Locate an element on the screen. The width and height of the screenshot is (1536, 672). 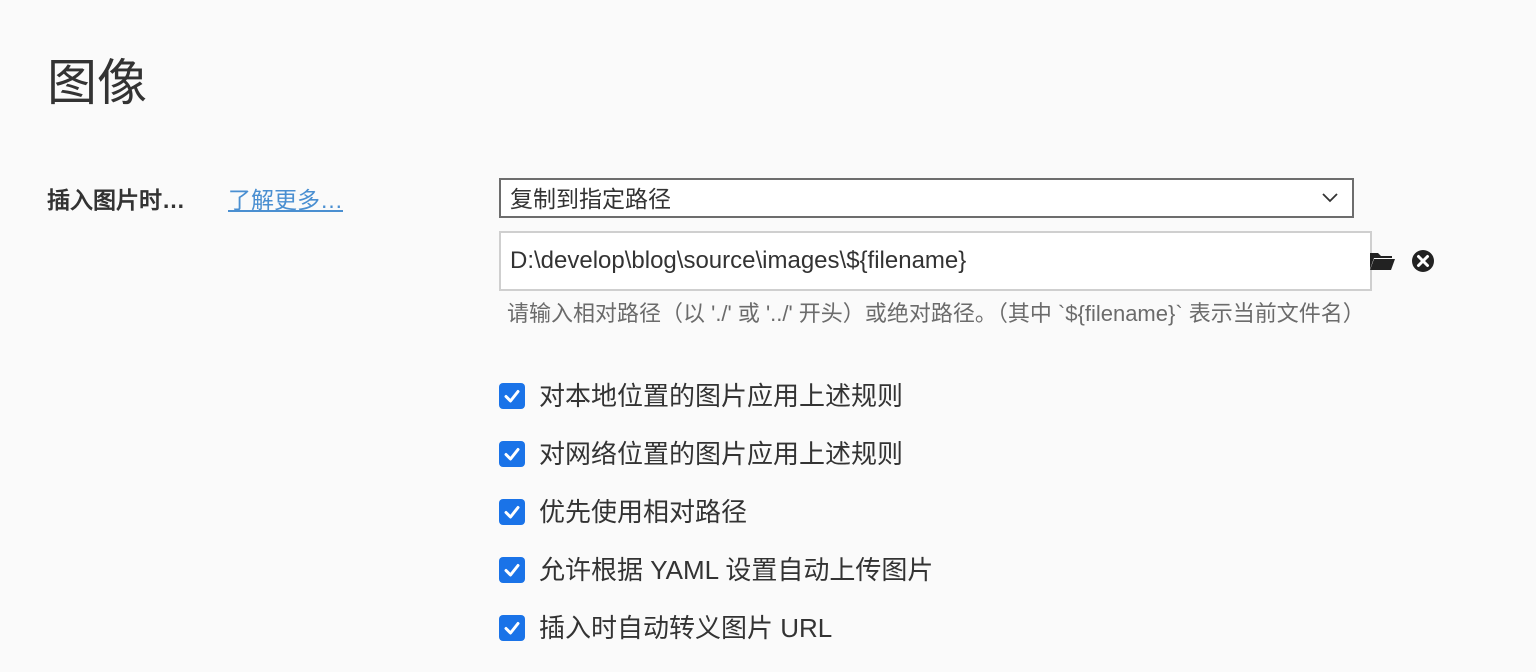
option-label: 允许根据 YAML 设置自动上传图片 is located at coordinates (736, 570).